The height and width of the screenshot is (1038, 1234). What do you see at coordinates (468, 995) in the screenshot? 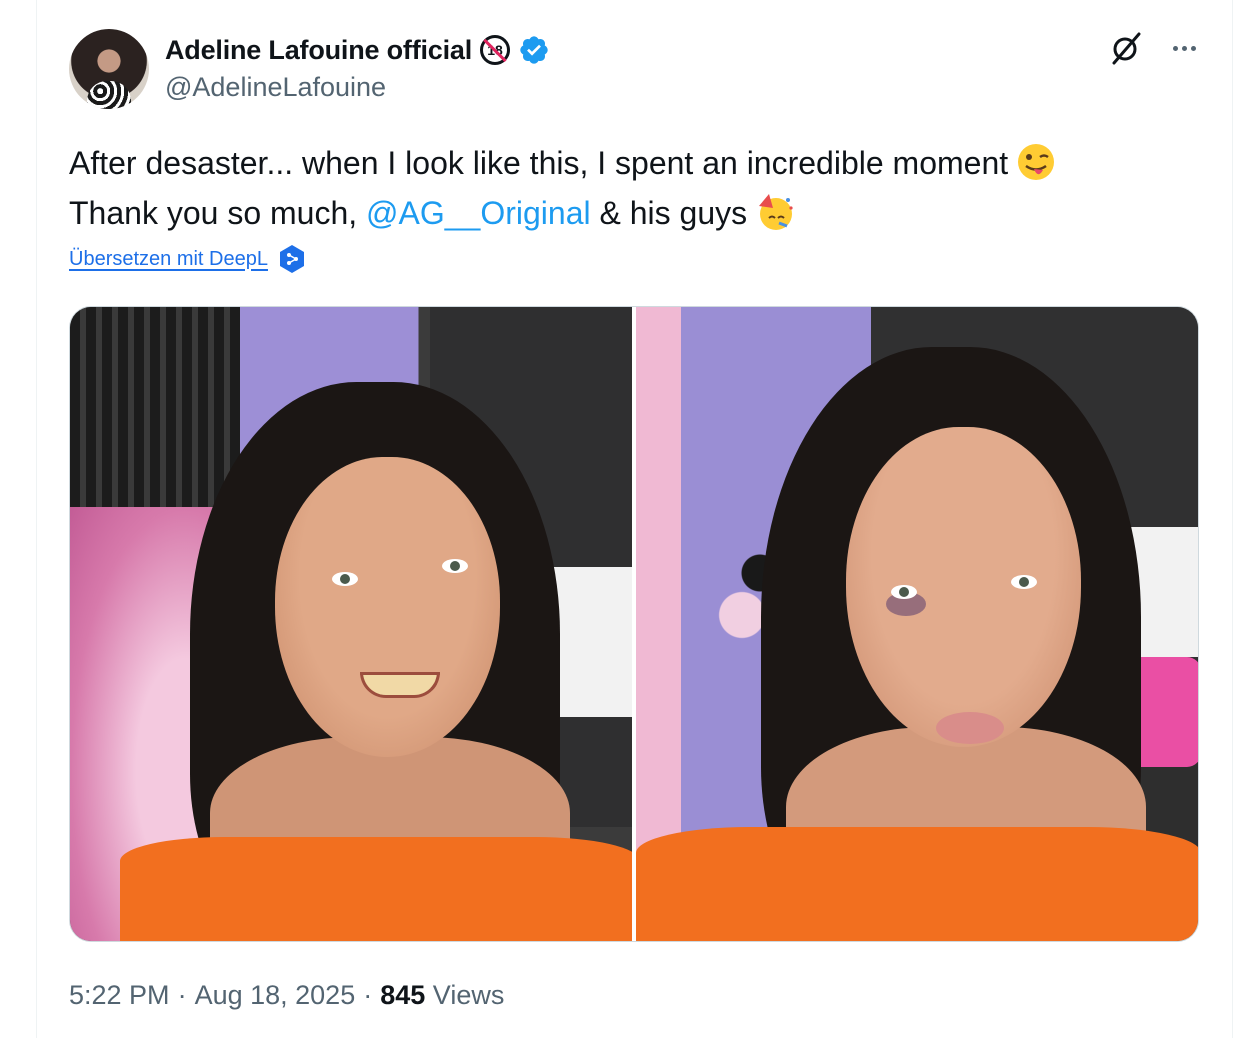
I see `views-label: Views` at bounding box center [468, 995].